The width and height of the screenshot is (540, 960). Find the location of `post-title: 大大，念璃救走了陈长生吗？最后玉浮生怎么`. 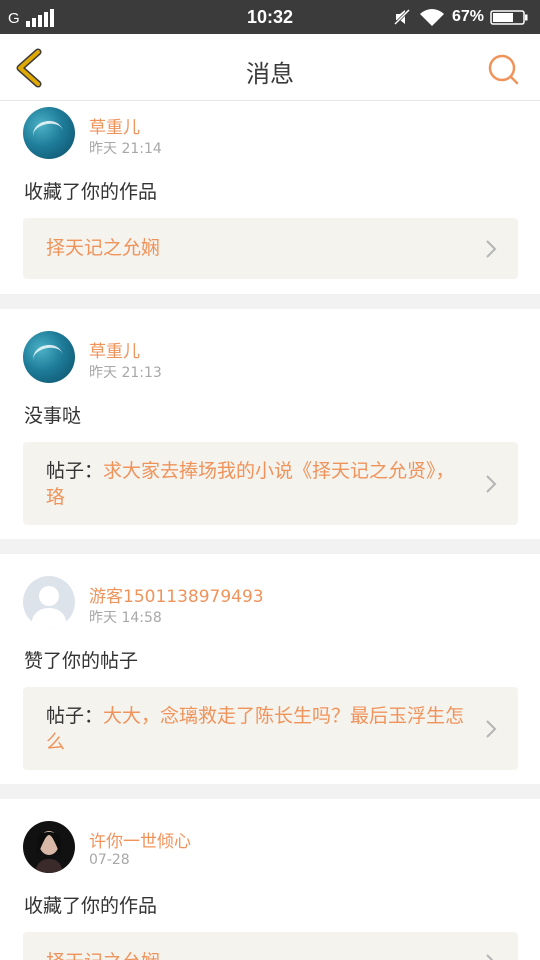

post-title: 大大，念璃救走了陈长生吗？最后玉浮生怎么 is located at coordinates (255, 729).